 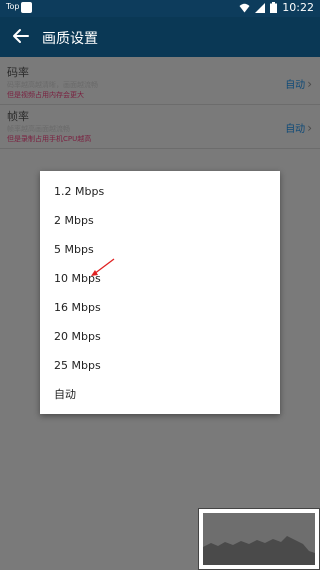 I want to click on landscape-image, so click(x=259, y=539).